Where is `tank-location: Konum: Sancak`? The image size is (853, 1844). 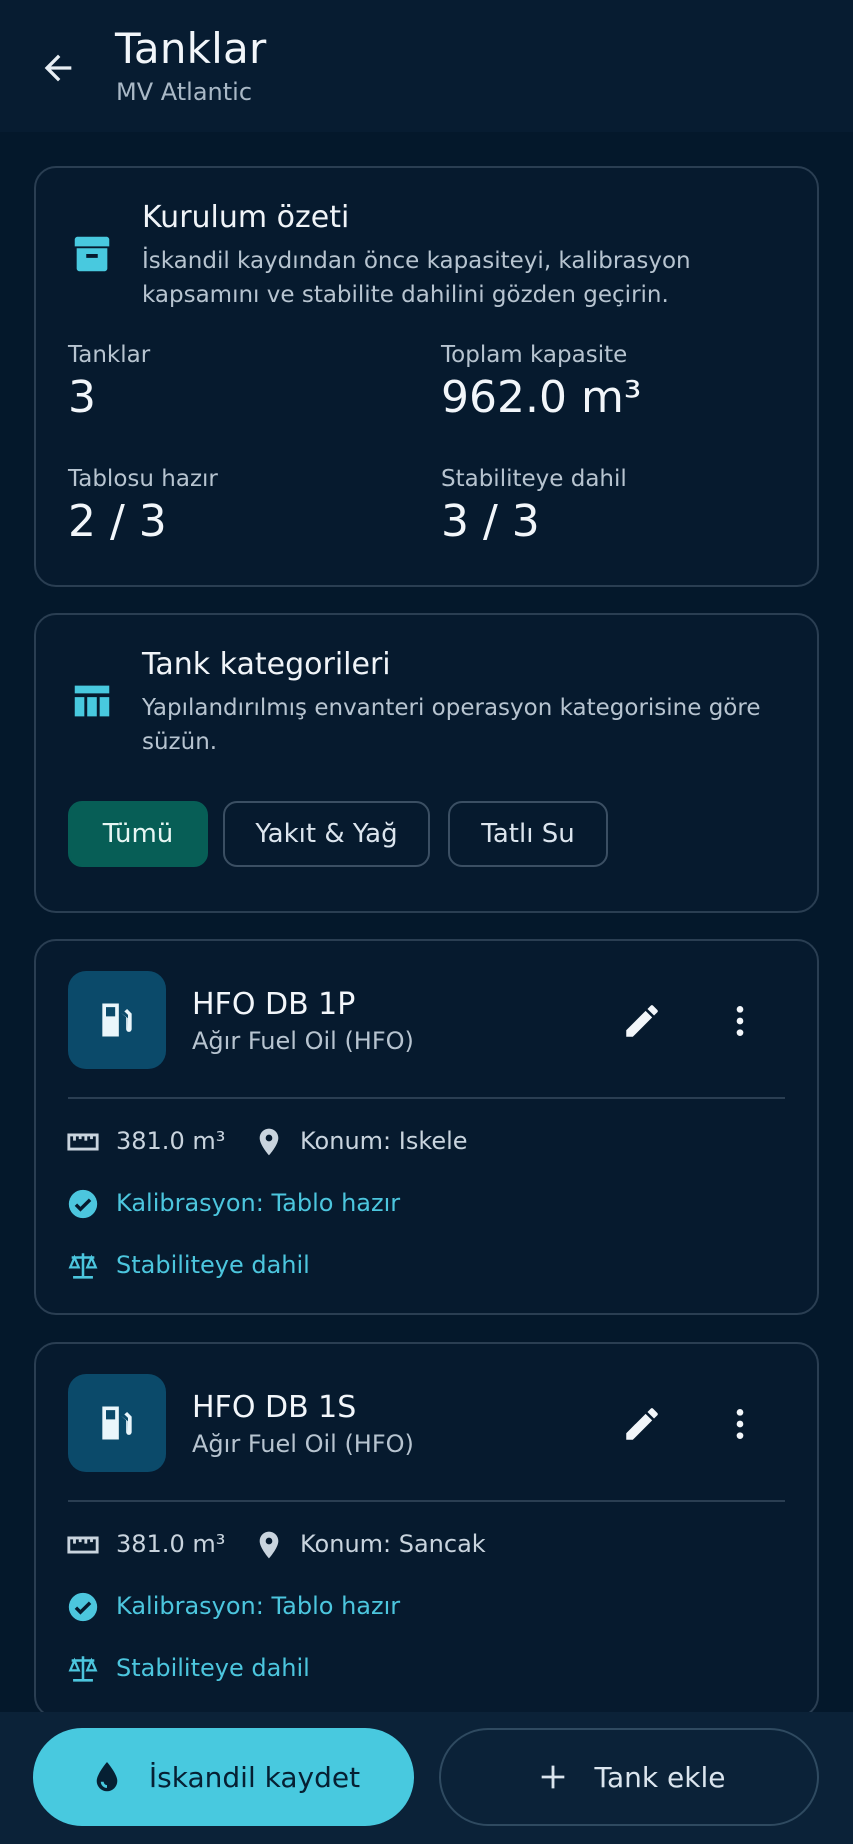 tank-location: Konum: Sancak is located at coordinates (393, 1544).